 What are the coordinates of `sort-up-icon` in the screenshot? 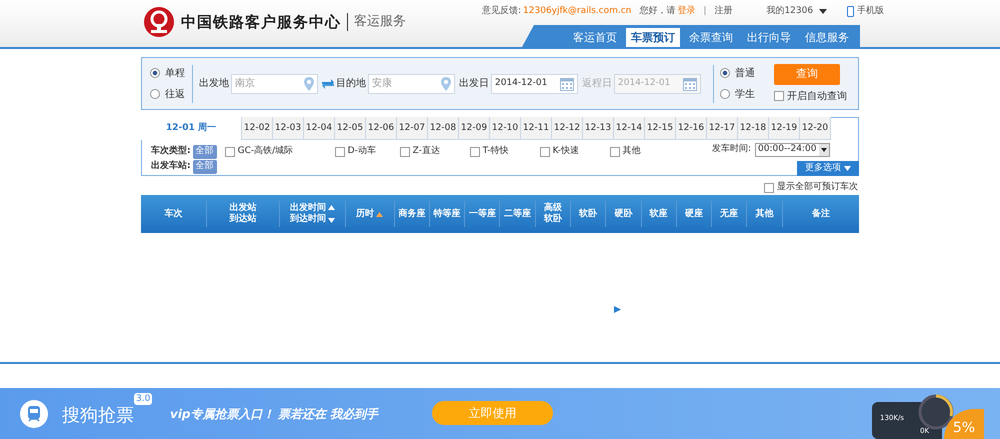 It's located at (380, 214).